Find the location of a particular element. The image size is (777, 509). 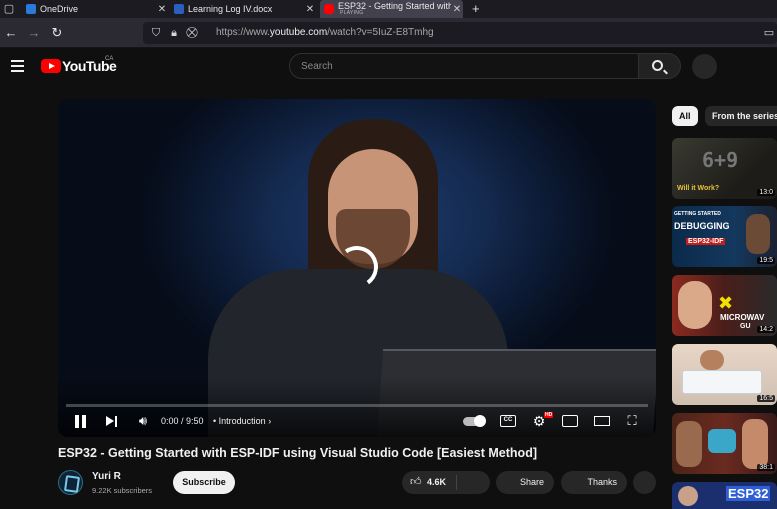

subscribe-button: Subscribe is located at coordinates (204, 482).